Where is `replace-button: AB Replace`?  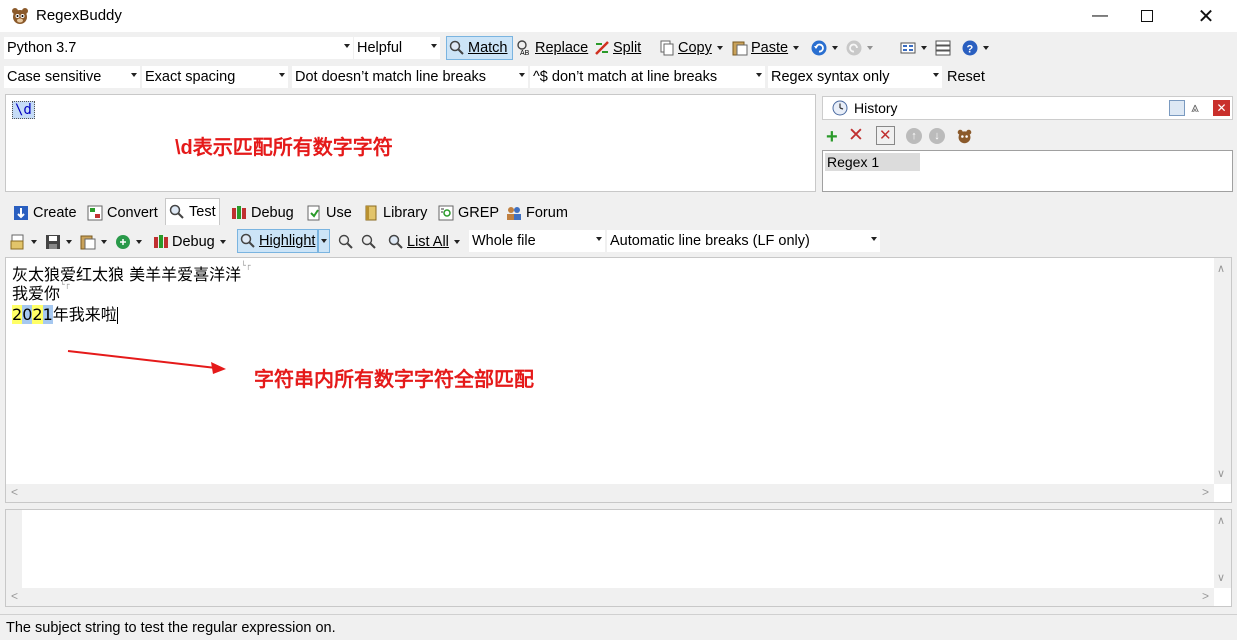 replace-button: AB Replace is located at coordinates (552, 48).